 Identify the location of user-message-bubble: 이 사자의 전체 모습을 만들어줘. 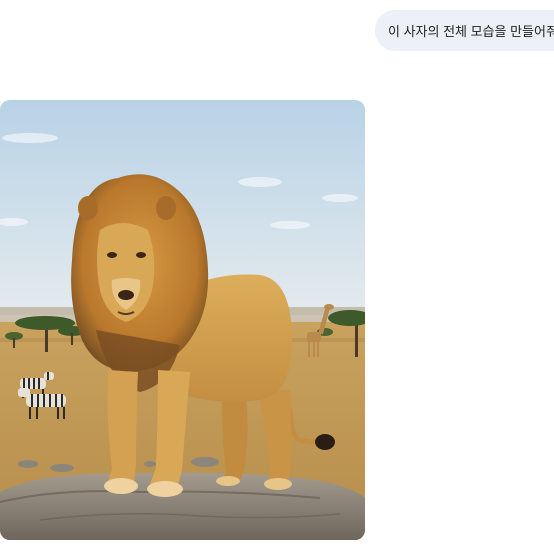
(464, 30).